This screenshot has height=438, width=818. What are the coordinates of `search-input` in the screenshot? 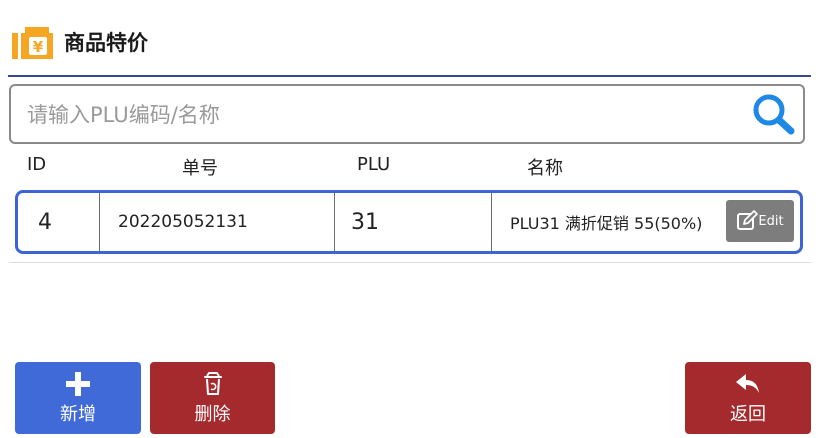 It's located at (377, 115).